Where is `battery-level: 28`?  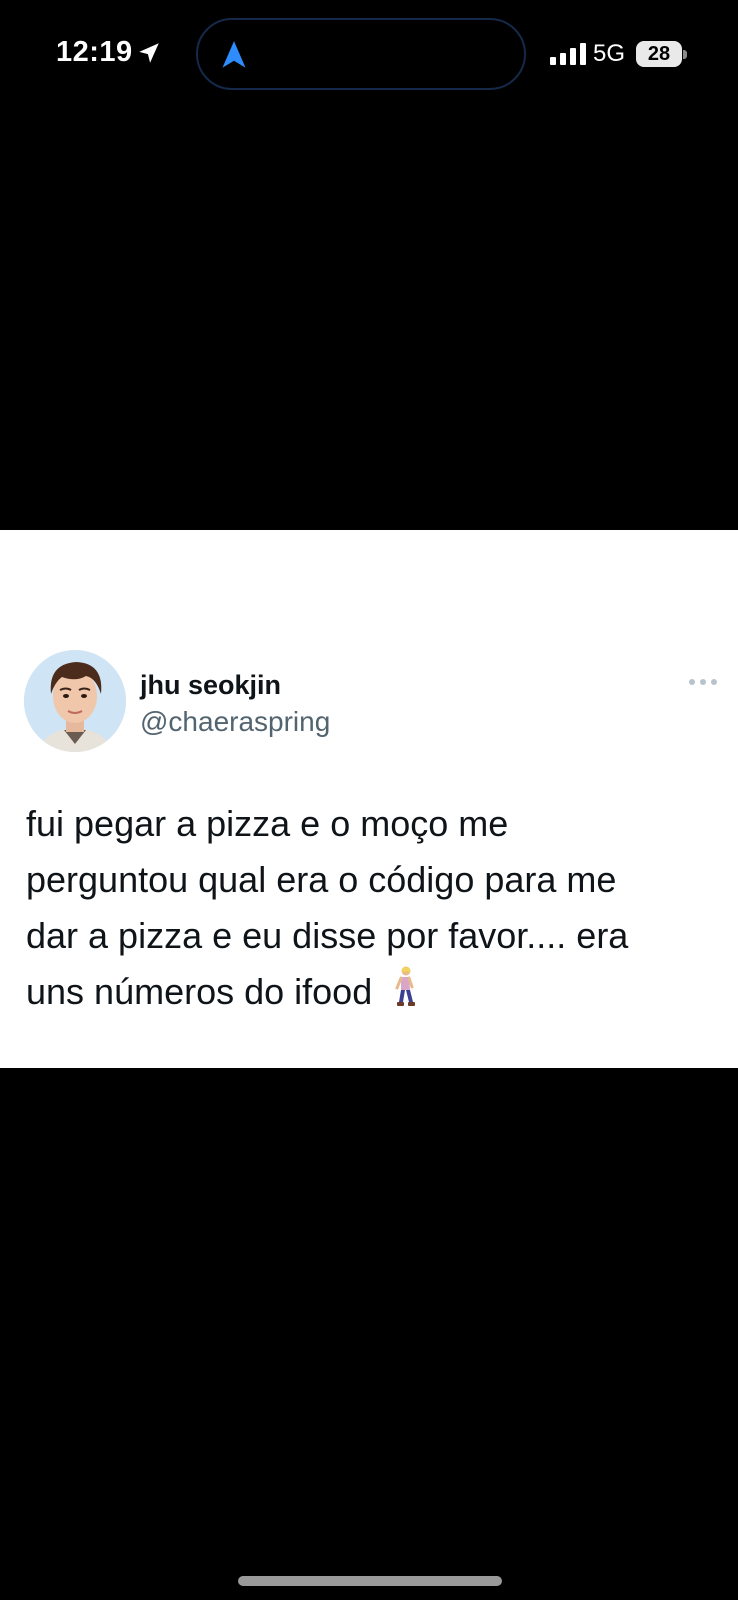
battery-level: 28 is located at coordinates (659, 54).